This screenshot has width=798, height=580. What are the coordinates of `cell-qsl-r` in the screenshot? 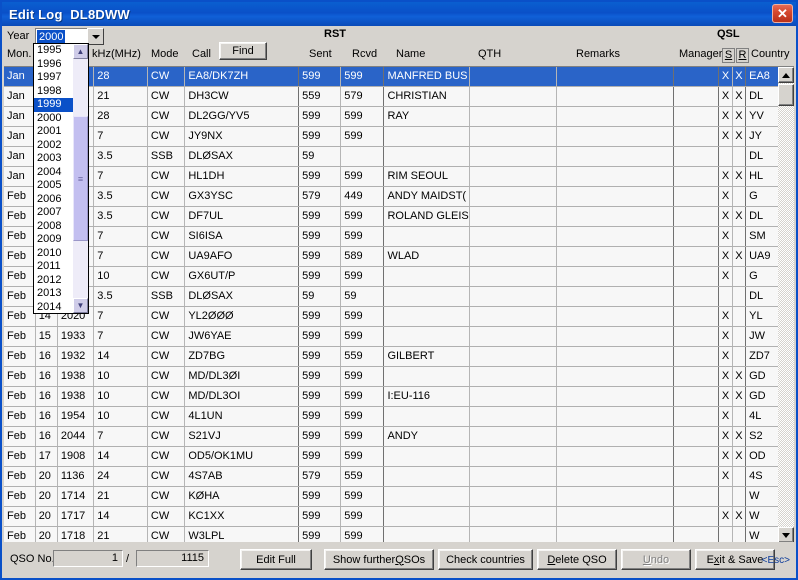 It's located at (739, 416).